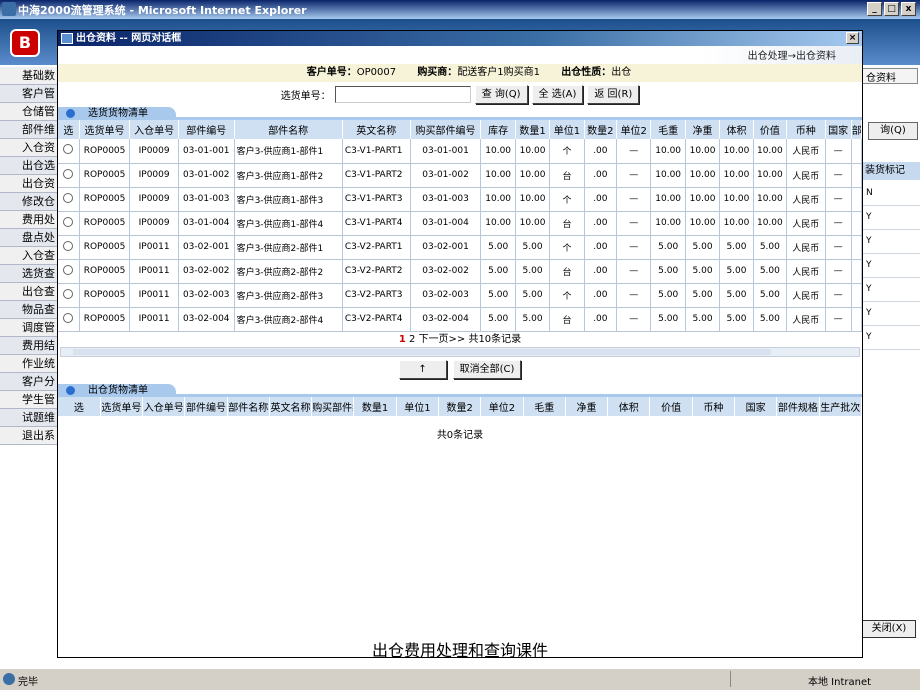 The width and height of the screenshot is (920, 690). Describe the element at coordinates (70, 390) in the screenshot. I see `section-icon` at that location.